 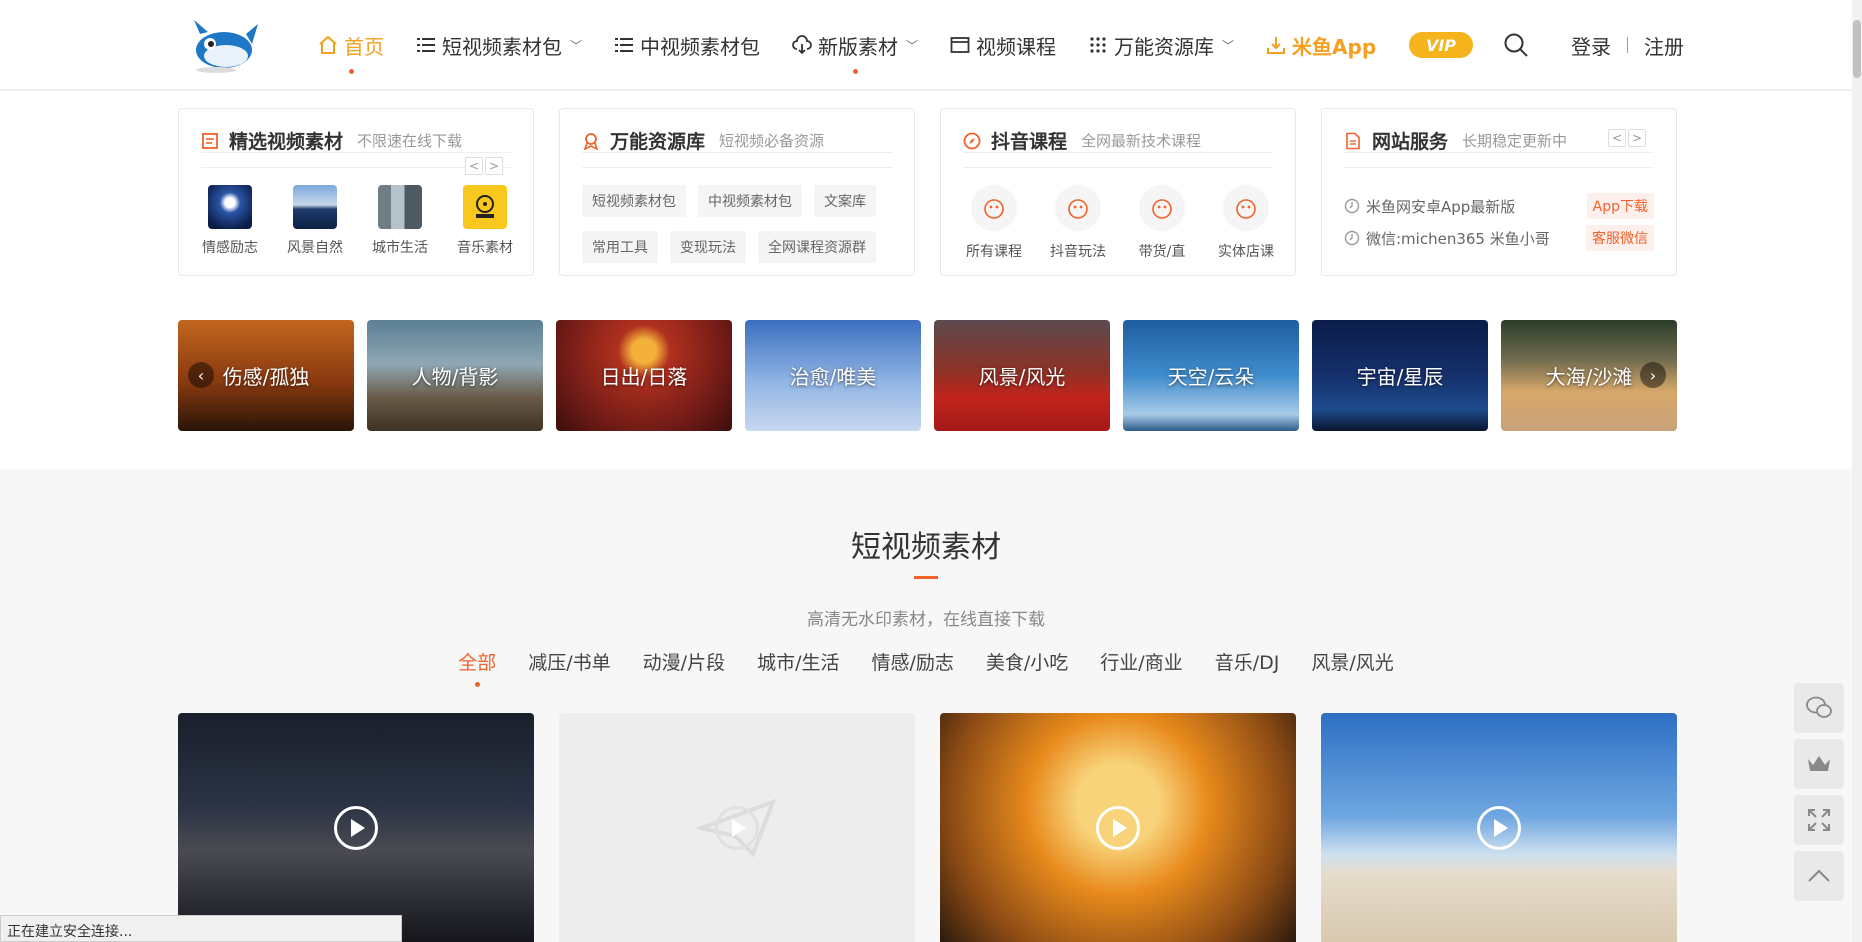 What do you see at coordinates (1819, 820) in the screenshot?
I see `fullscreen-button` at bounding box center [1819, 820].